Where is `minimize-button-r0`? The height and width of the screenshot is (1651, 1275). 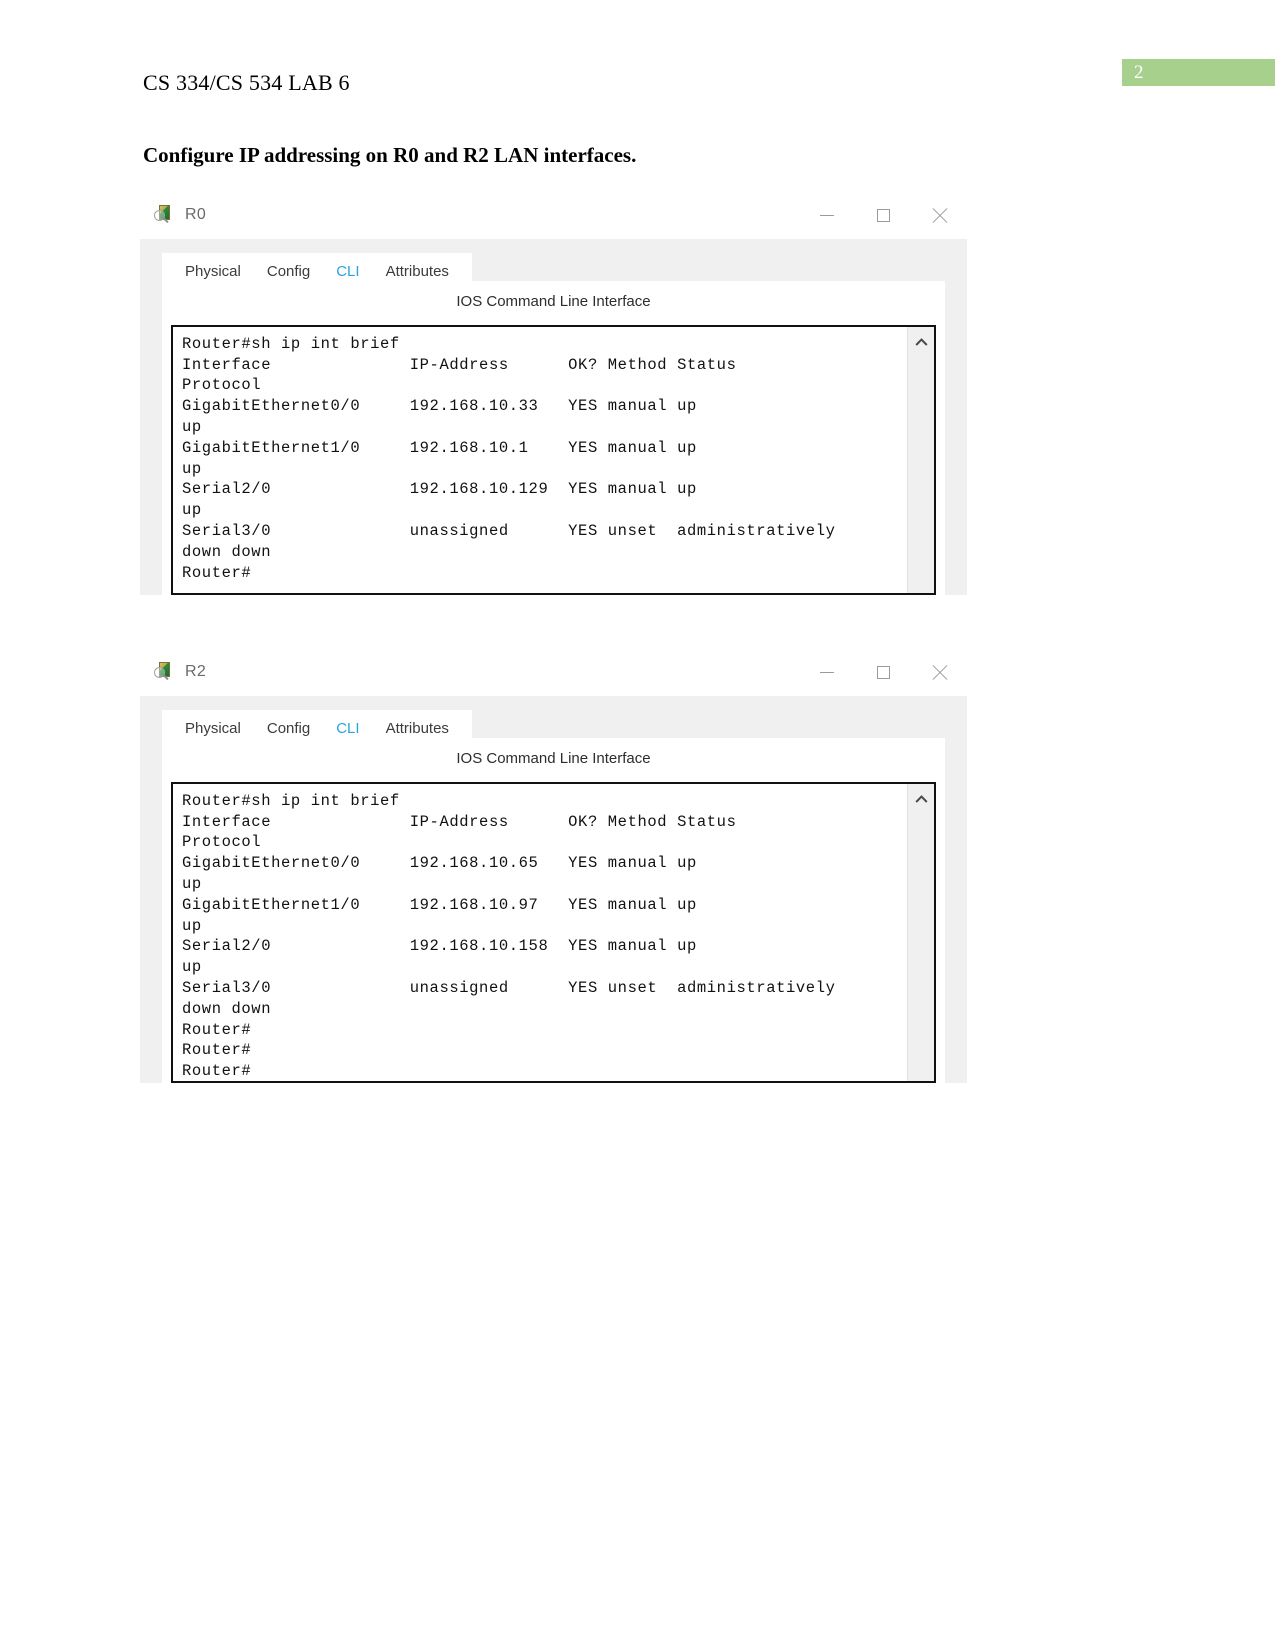 minimize-button-r0 is located at coordinates (827, 215).